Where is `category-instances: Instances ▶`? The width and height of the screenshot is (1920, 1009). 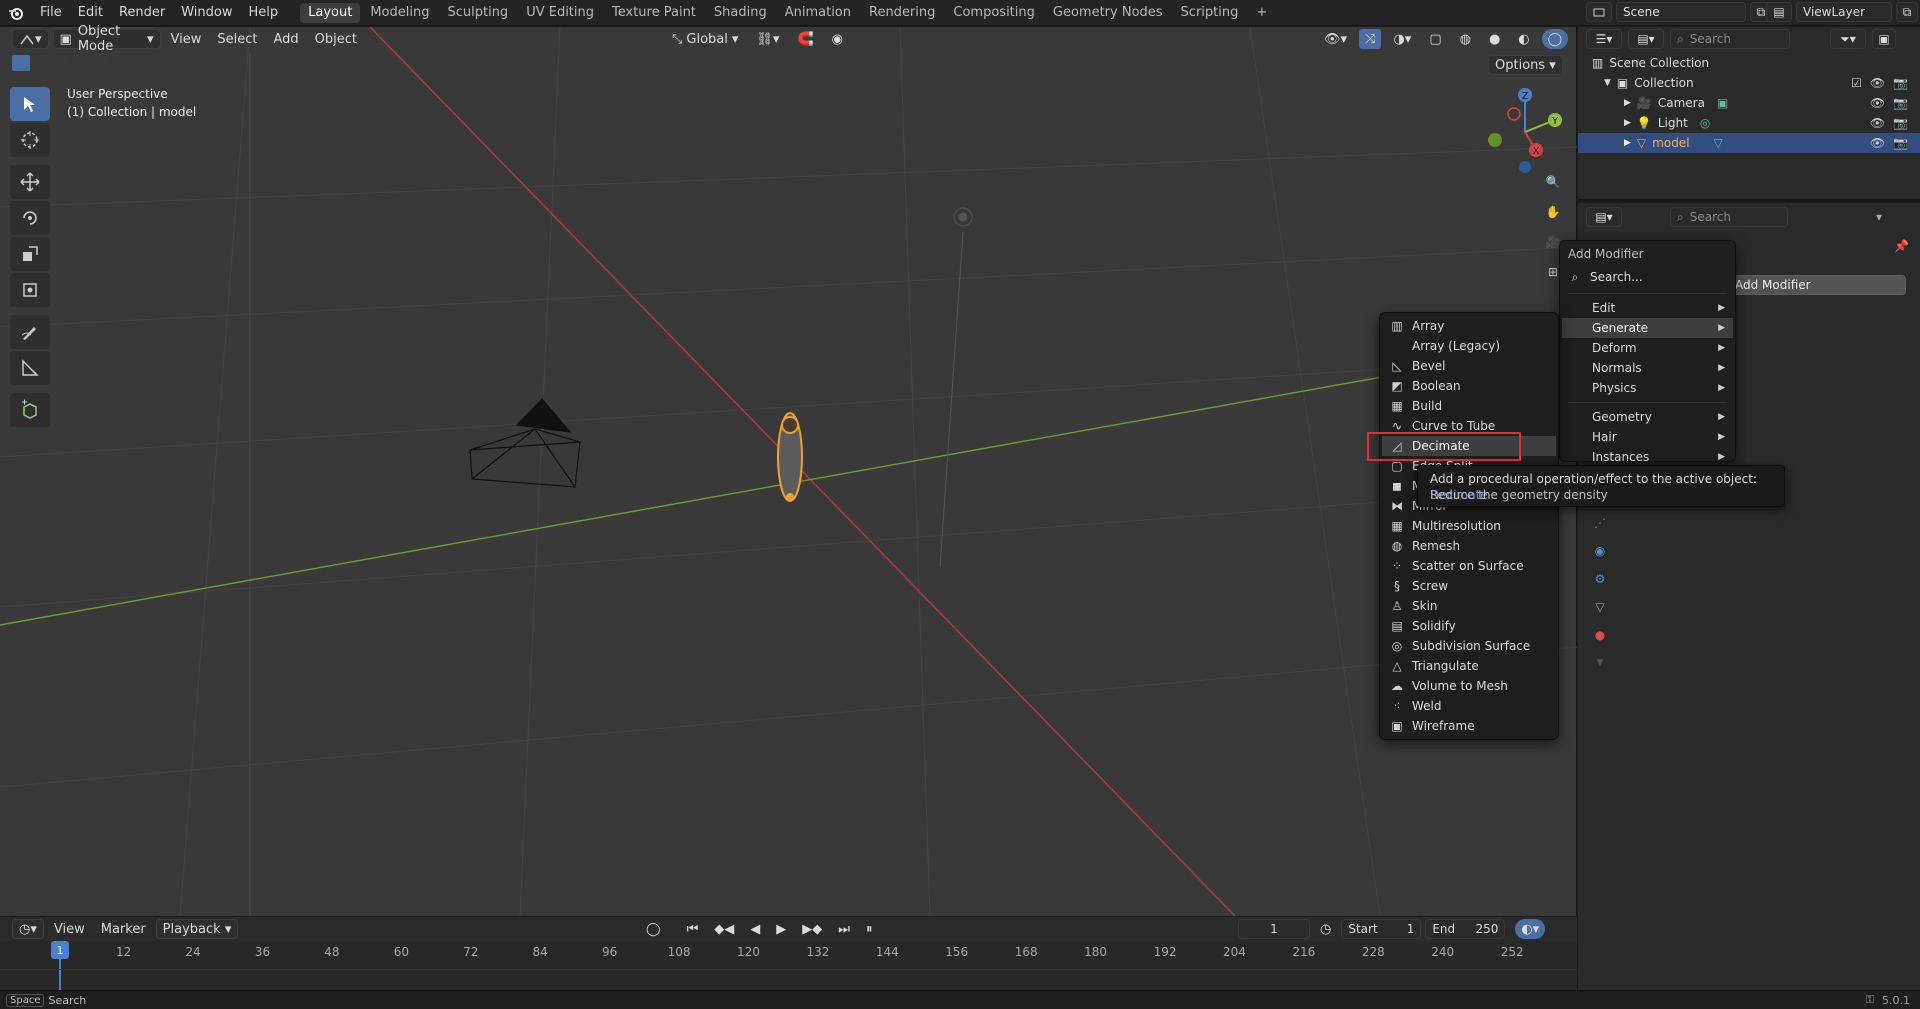 category-instances: Instances ▶ is located at coordinates (1647, 457).